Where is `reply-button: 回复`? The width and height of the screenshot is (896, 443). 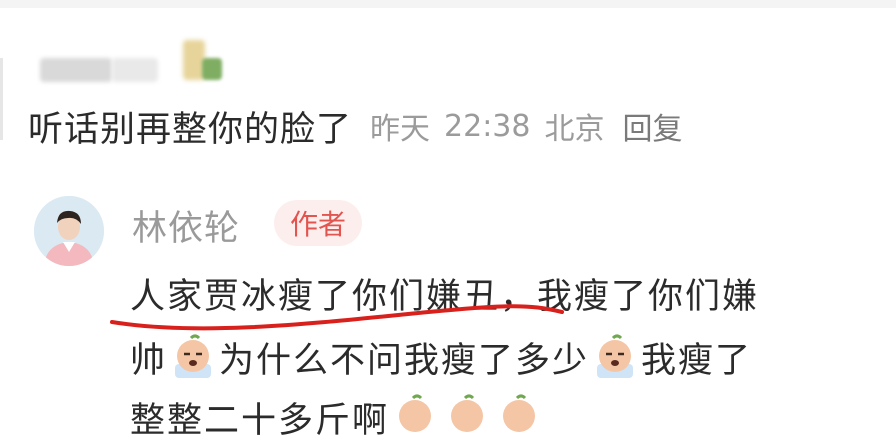 reply-button: 回复 is located at coordinates (652, 126).